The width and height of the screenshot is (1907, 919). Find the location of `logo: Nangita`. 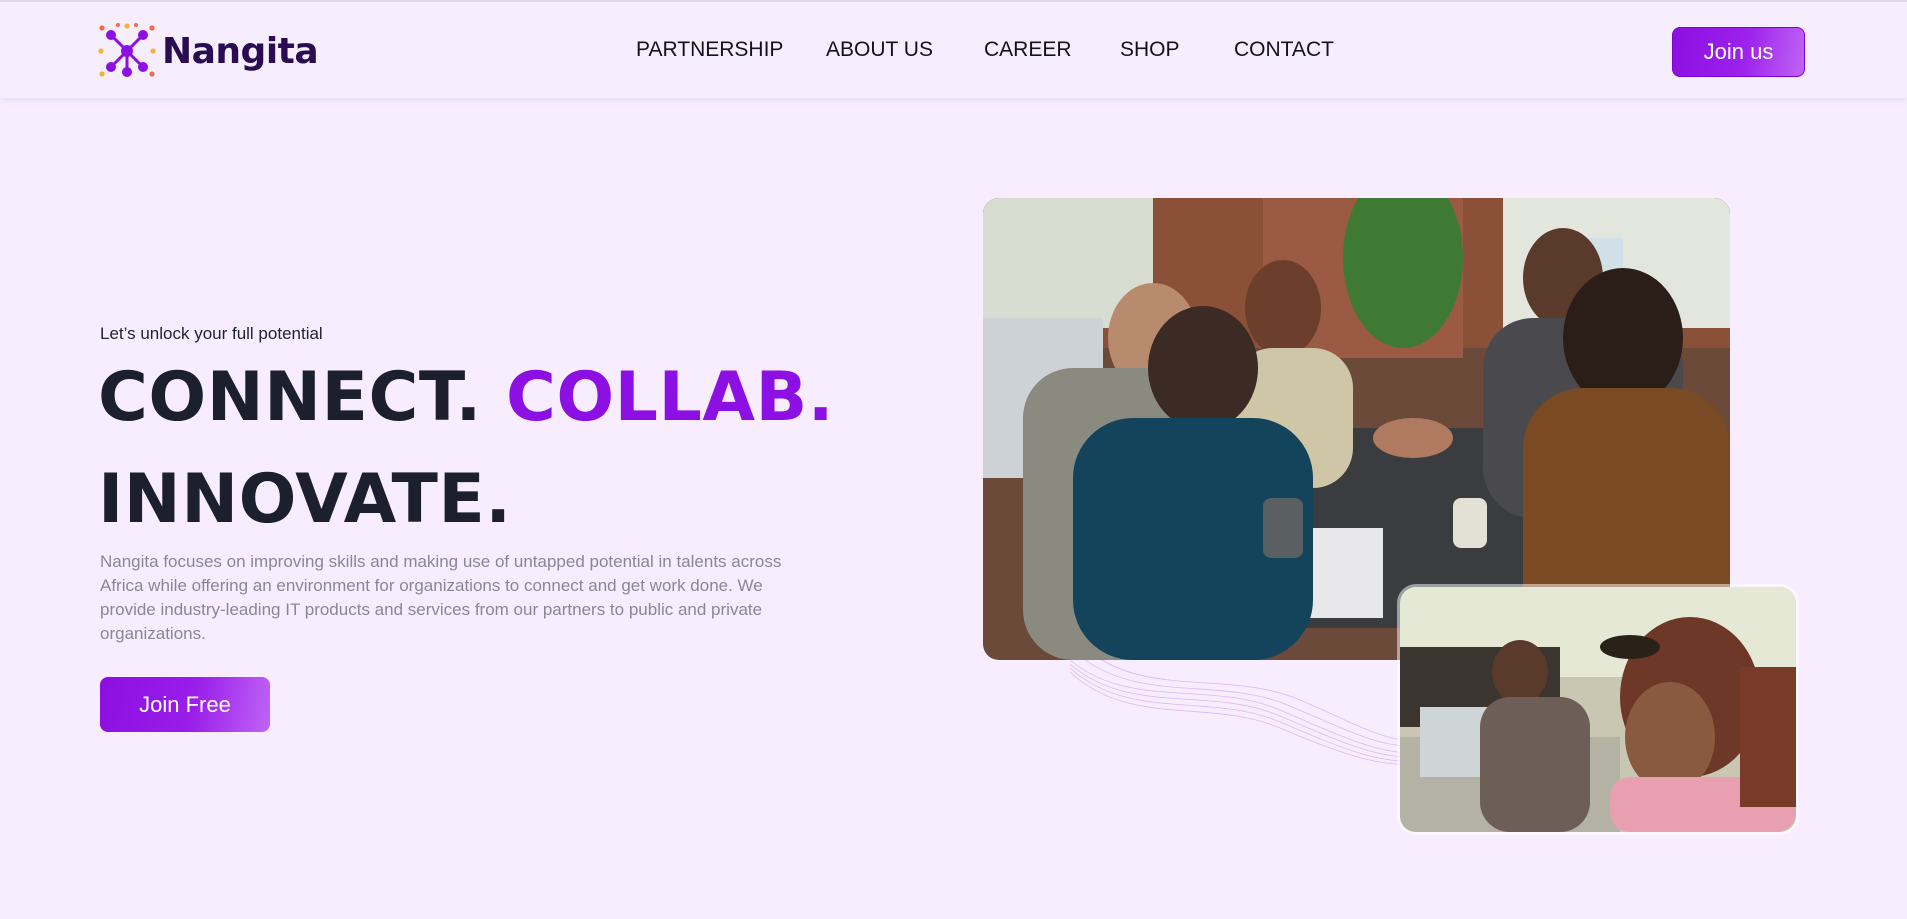

logo: Nangita is located at coordinates (208, 51).